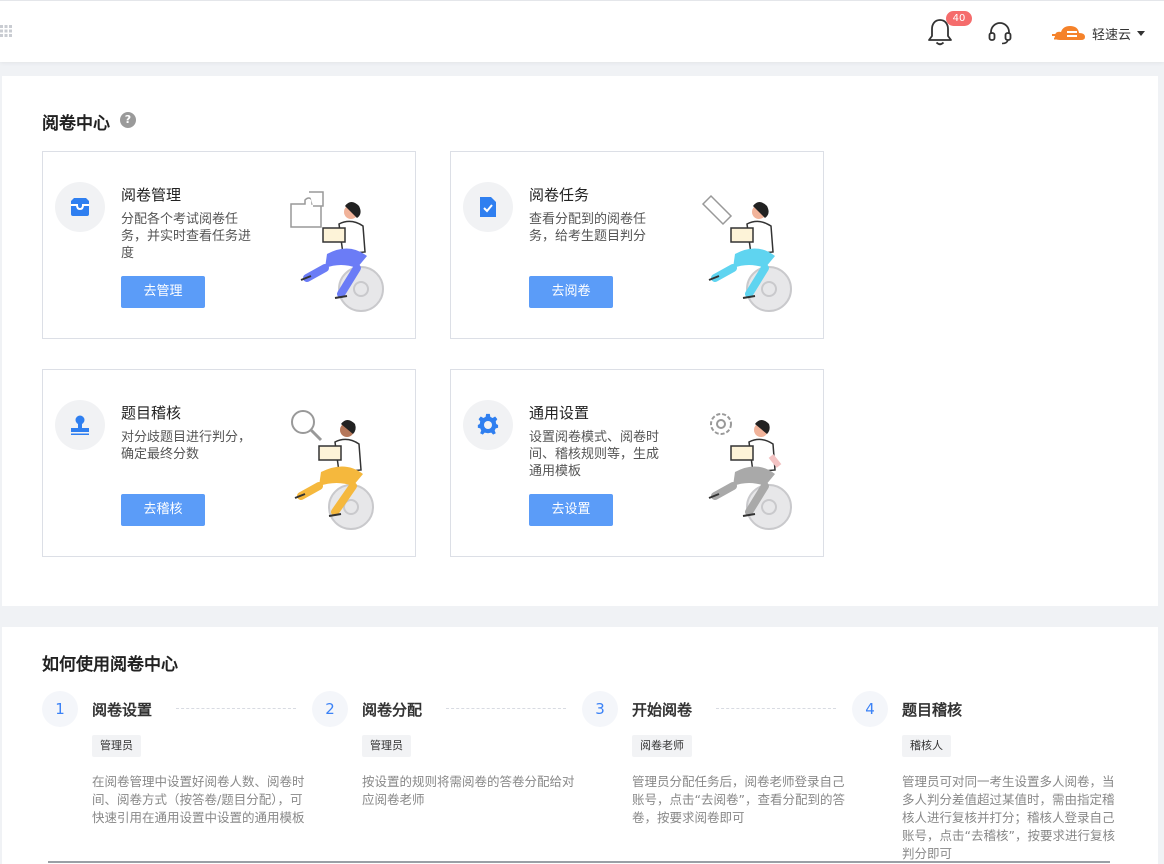 Image resolution: width=1164 pixels, height=864 pixels. I want to click on gear-icon, so click(488, 424).